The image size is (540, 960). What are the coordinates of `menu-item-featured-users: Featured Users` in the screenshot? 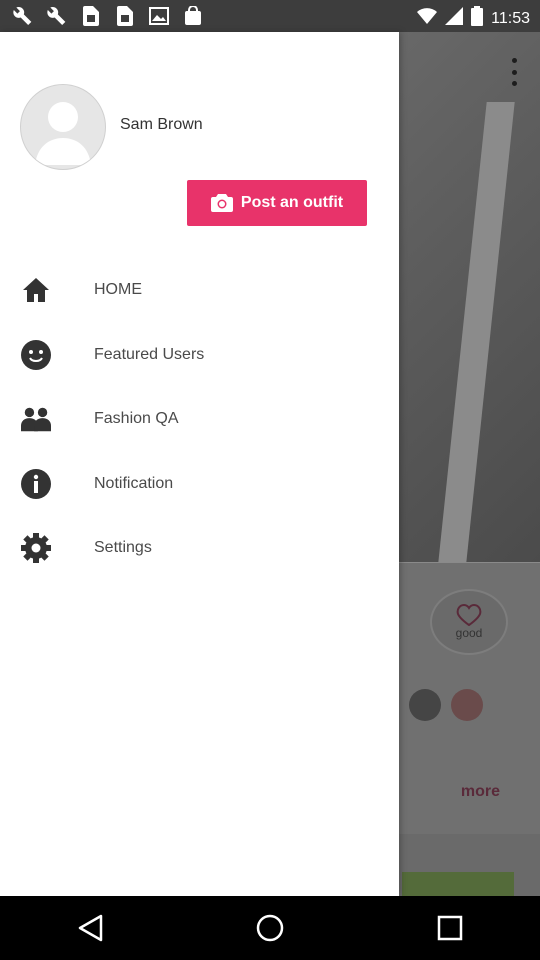 It's located at (199, 355).